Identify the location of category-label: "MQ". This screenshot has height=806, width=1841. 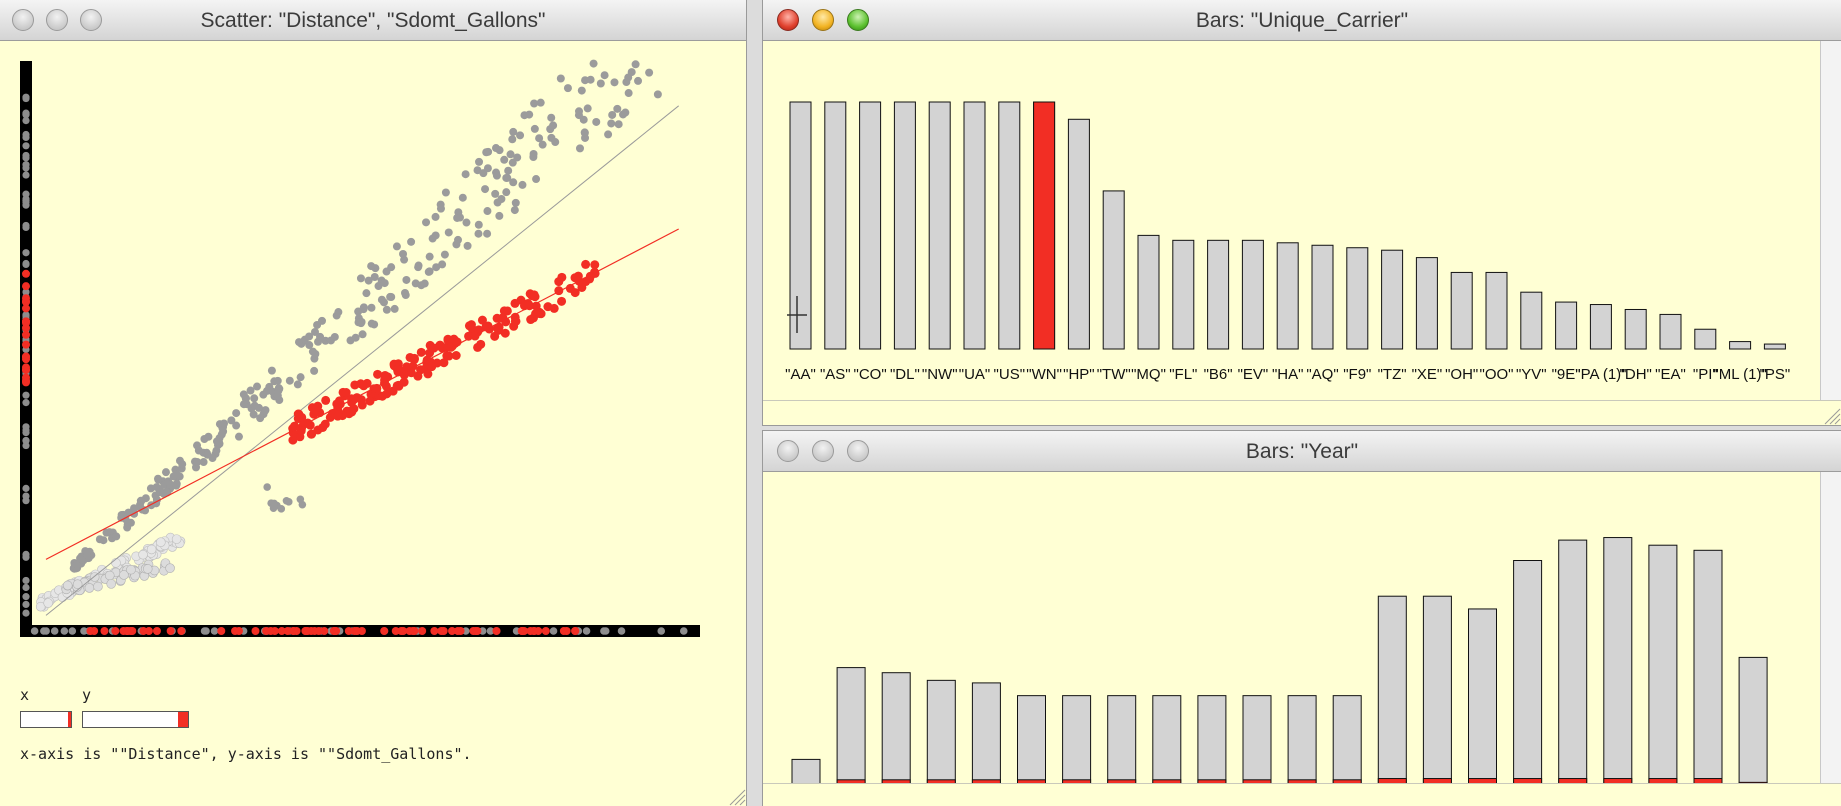
(1148, 374).